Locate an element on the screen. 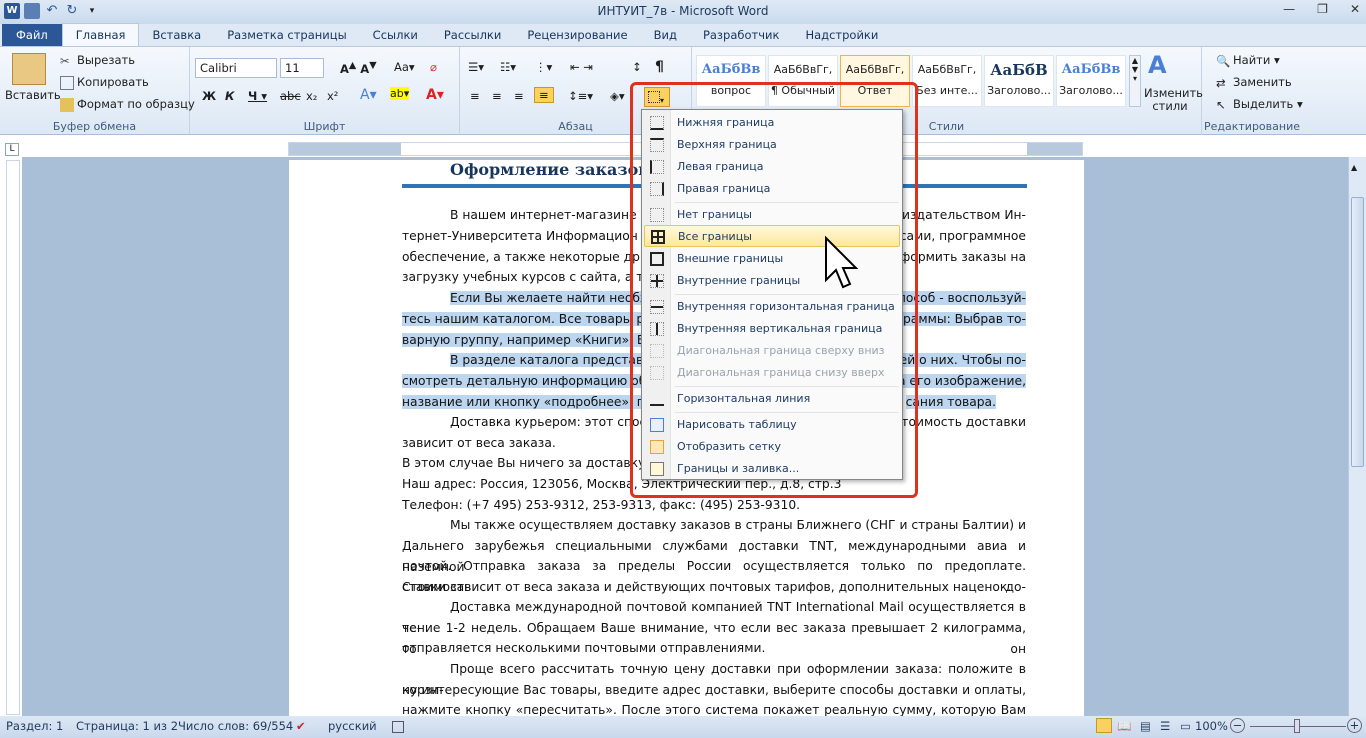 This screenshot has width=1366, height=738. align-right-icon: ≡ is located at coordinates (519, 96).